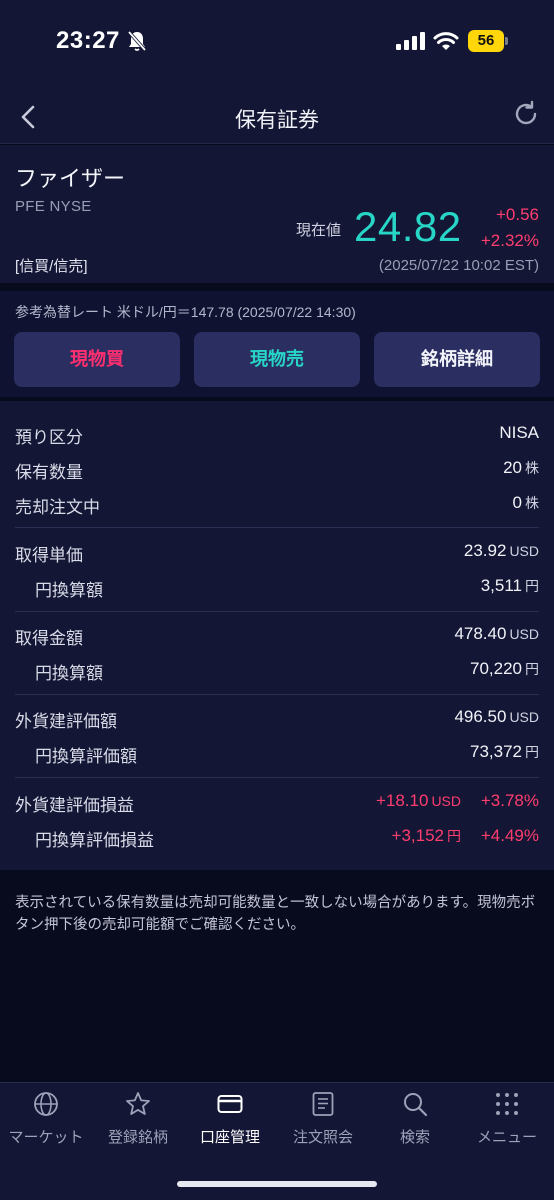 The image size is (554, 1200). I want to click on tab-label: マーケット, so click(46, 1137).